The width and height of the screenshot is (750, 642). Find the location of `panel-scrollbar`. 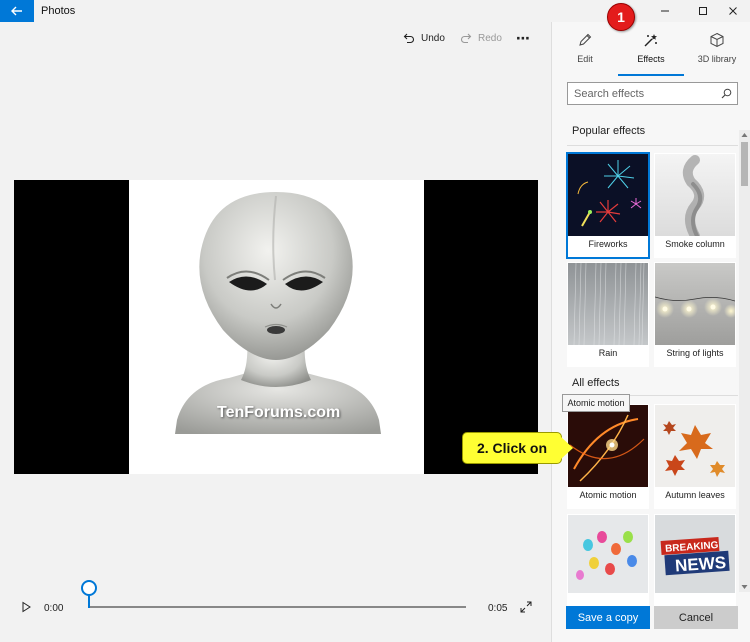

panel-scrollbar is located at coordinates (744, 361).